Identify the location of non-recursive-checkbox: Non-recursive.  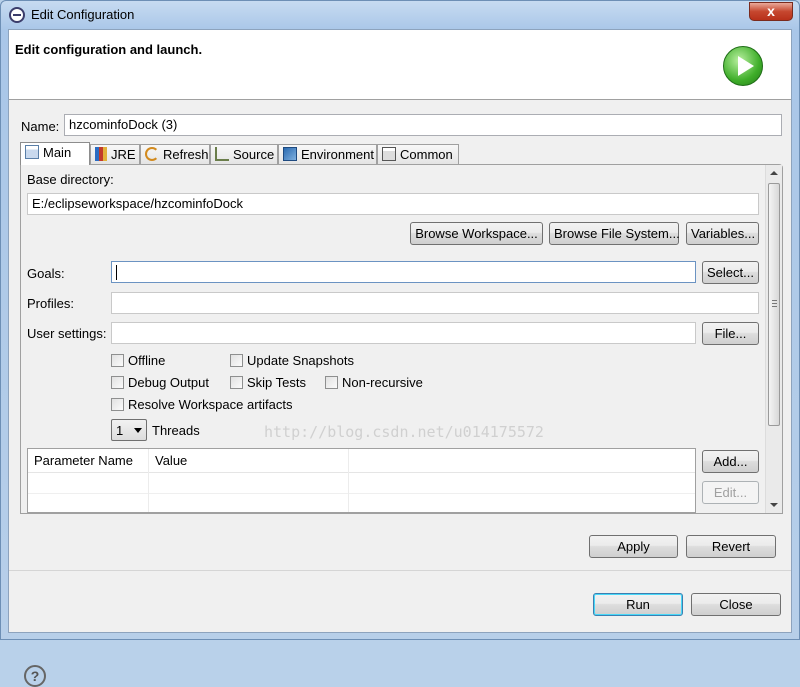
(374, 382).